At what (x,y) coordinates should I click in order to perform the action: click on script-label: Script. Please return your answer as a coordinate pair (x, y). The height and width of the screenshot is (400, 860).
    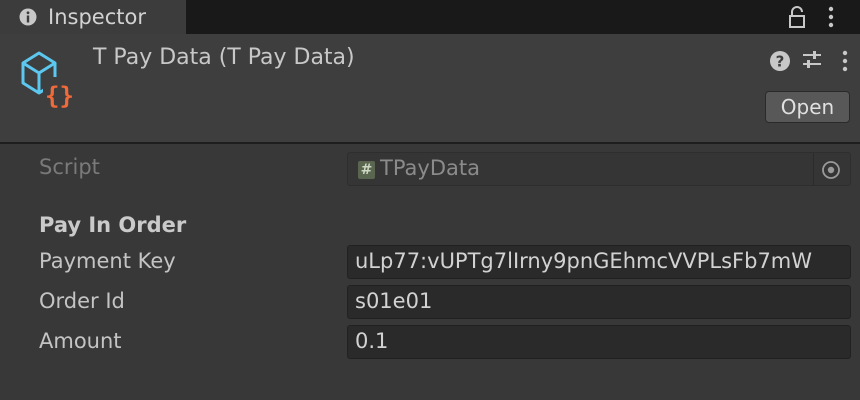
    Looking at the image, I should click on (69, 167).